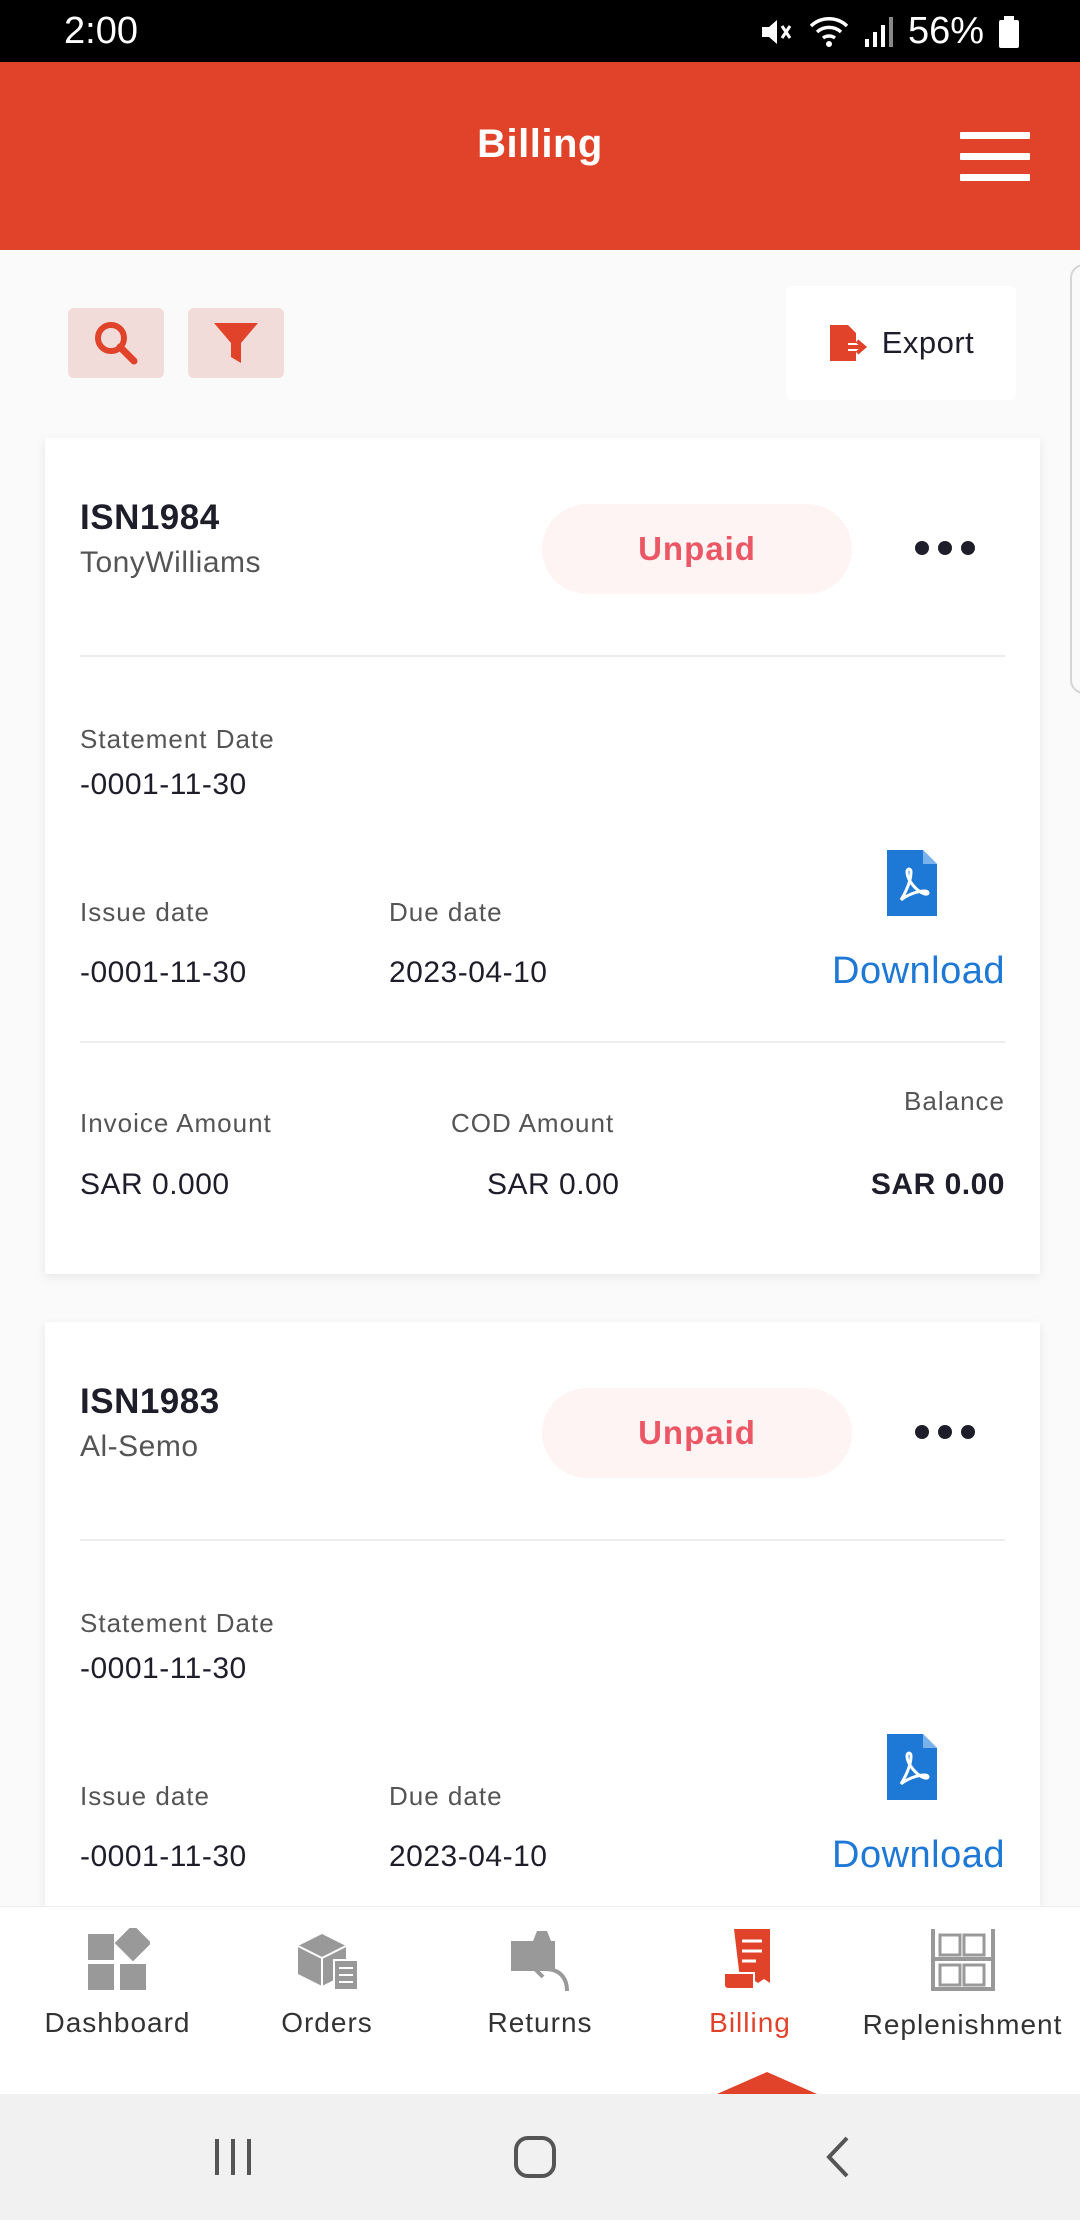 This screenshot has height=2220, width=1080. What do you see at coordinates (928, 342) in the screenshot?
I see `export-label: Export` at bounding box center [928, 342].